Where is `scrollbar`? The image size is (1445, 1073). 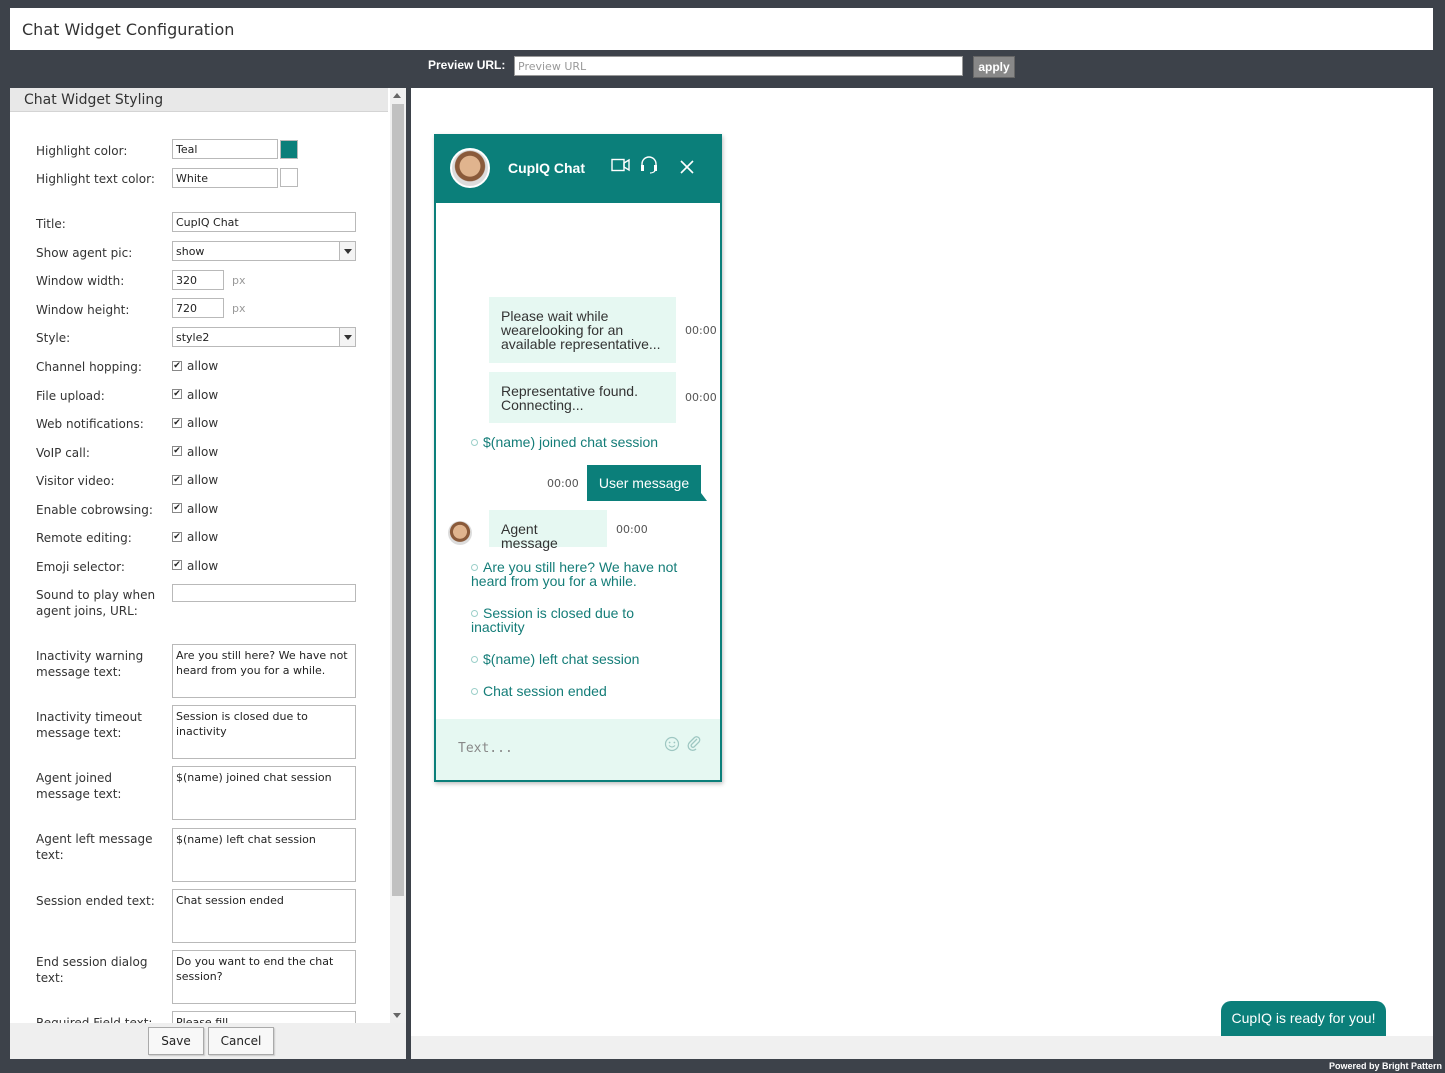 scrollbar is located at coordinates (398, 555).